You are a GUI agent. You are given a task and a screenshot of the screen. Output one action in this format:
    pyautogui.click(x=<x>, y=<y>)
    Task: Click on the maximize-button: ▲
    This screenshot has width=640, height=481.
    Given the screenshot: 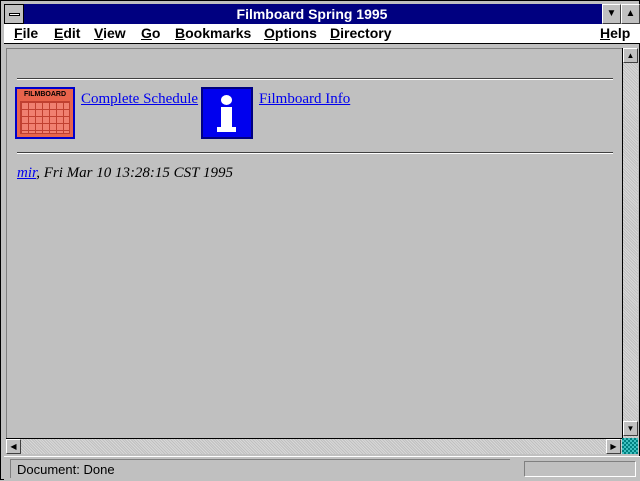 What is the action you would take?
    pyautogui.click(x=630, y=14)
    